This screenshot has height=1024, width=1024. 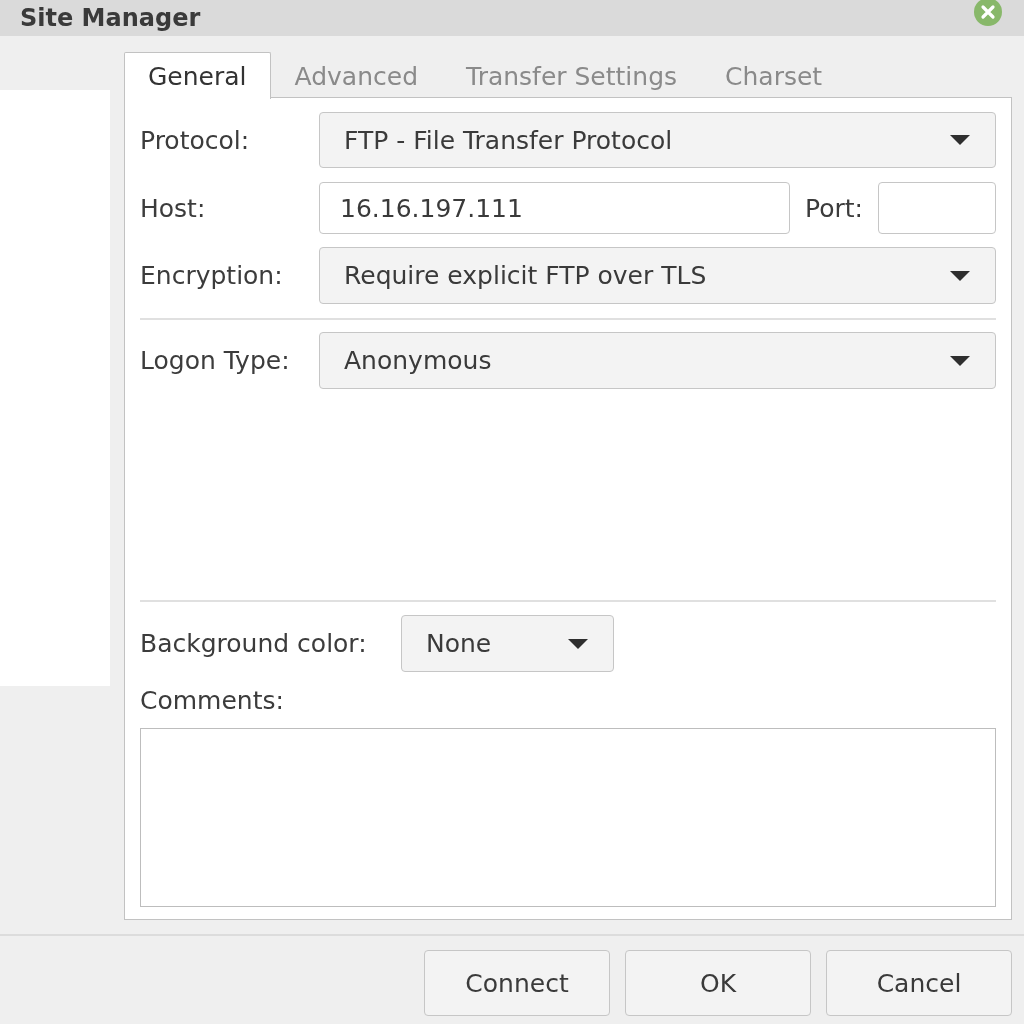 What do you see at coordinates (507, 643) in the screenshot?
I see `background-color-dropdown: None` at bounding box center [507, 643].